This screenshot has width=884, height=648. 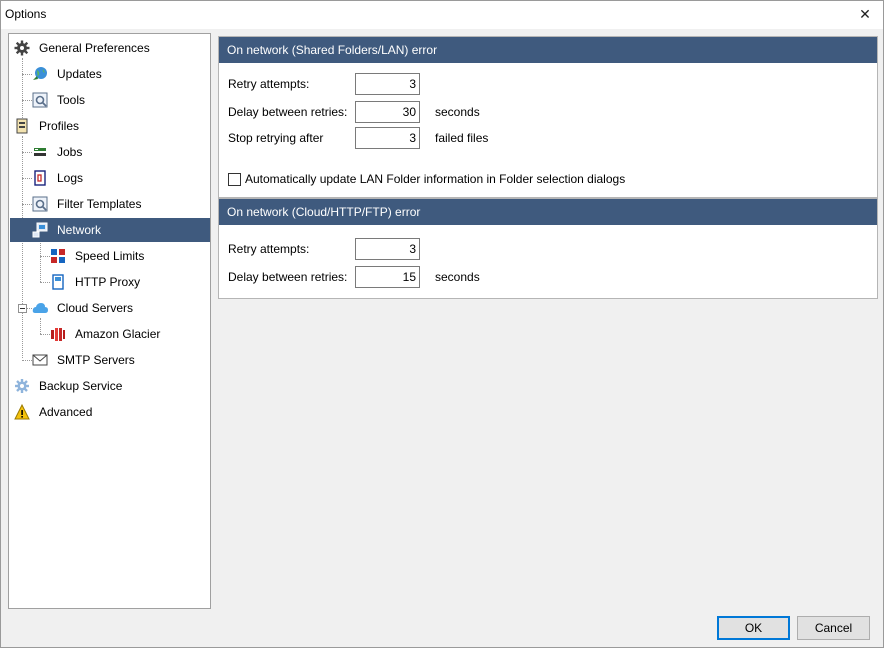 What do you see at coordinates (59, 126) in the screenshot?
I see `tree-item-label: Profiles` at bounding box center [59, 126].